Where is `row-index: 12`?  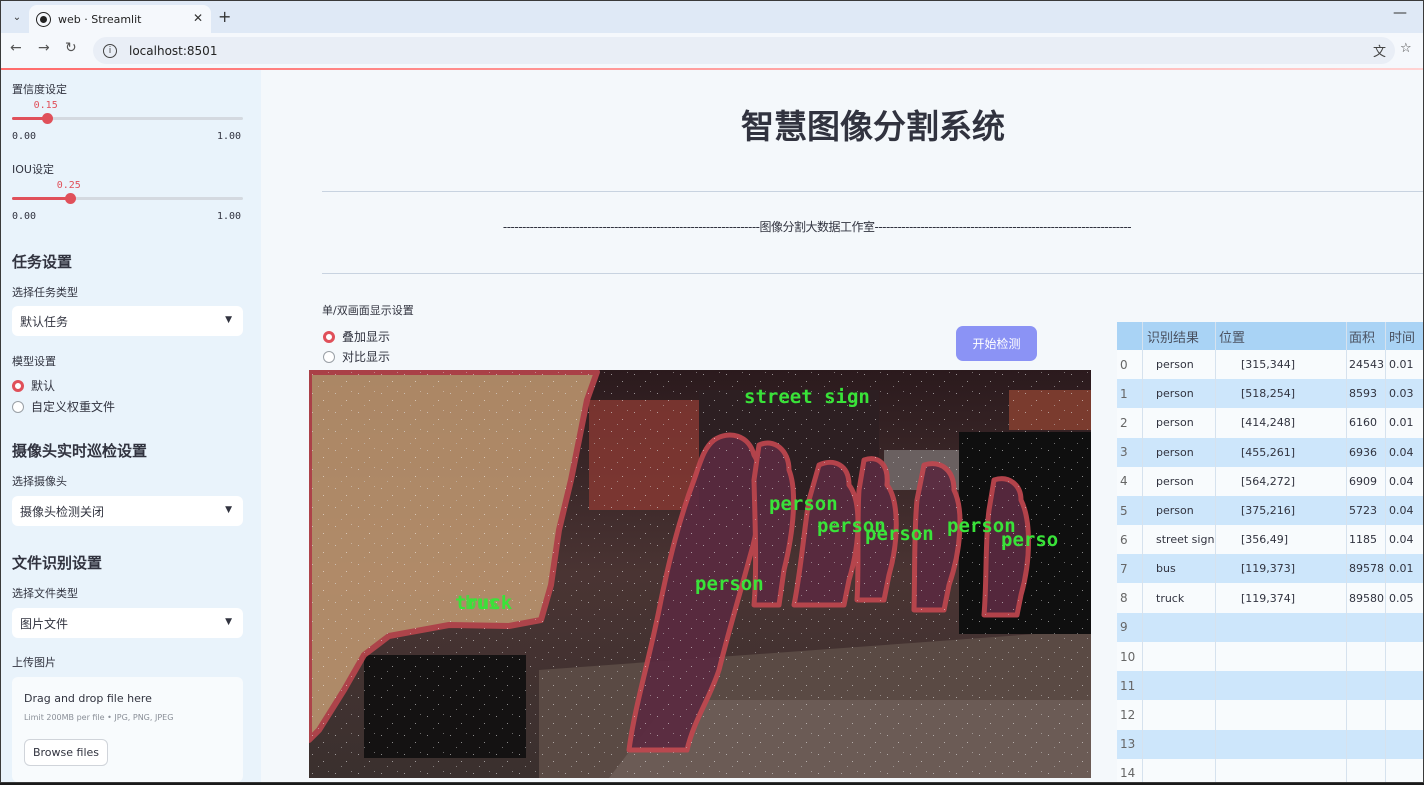 row-index: 12 is located at coordinates (1128, 714).